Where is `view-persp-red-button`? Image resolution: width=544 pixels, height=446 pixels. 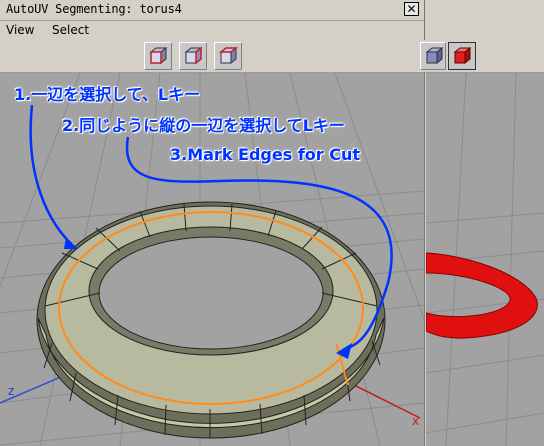
view-persp-red-button is located at coordinates (462, 56).